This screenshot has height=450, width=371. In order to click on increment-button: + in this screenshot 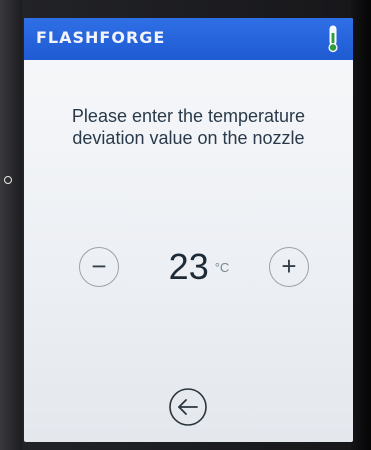, I will do `click(289, 267)`.